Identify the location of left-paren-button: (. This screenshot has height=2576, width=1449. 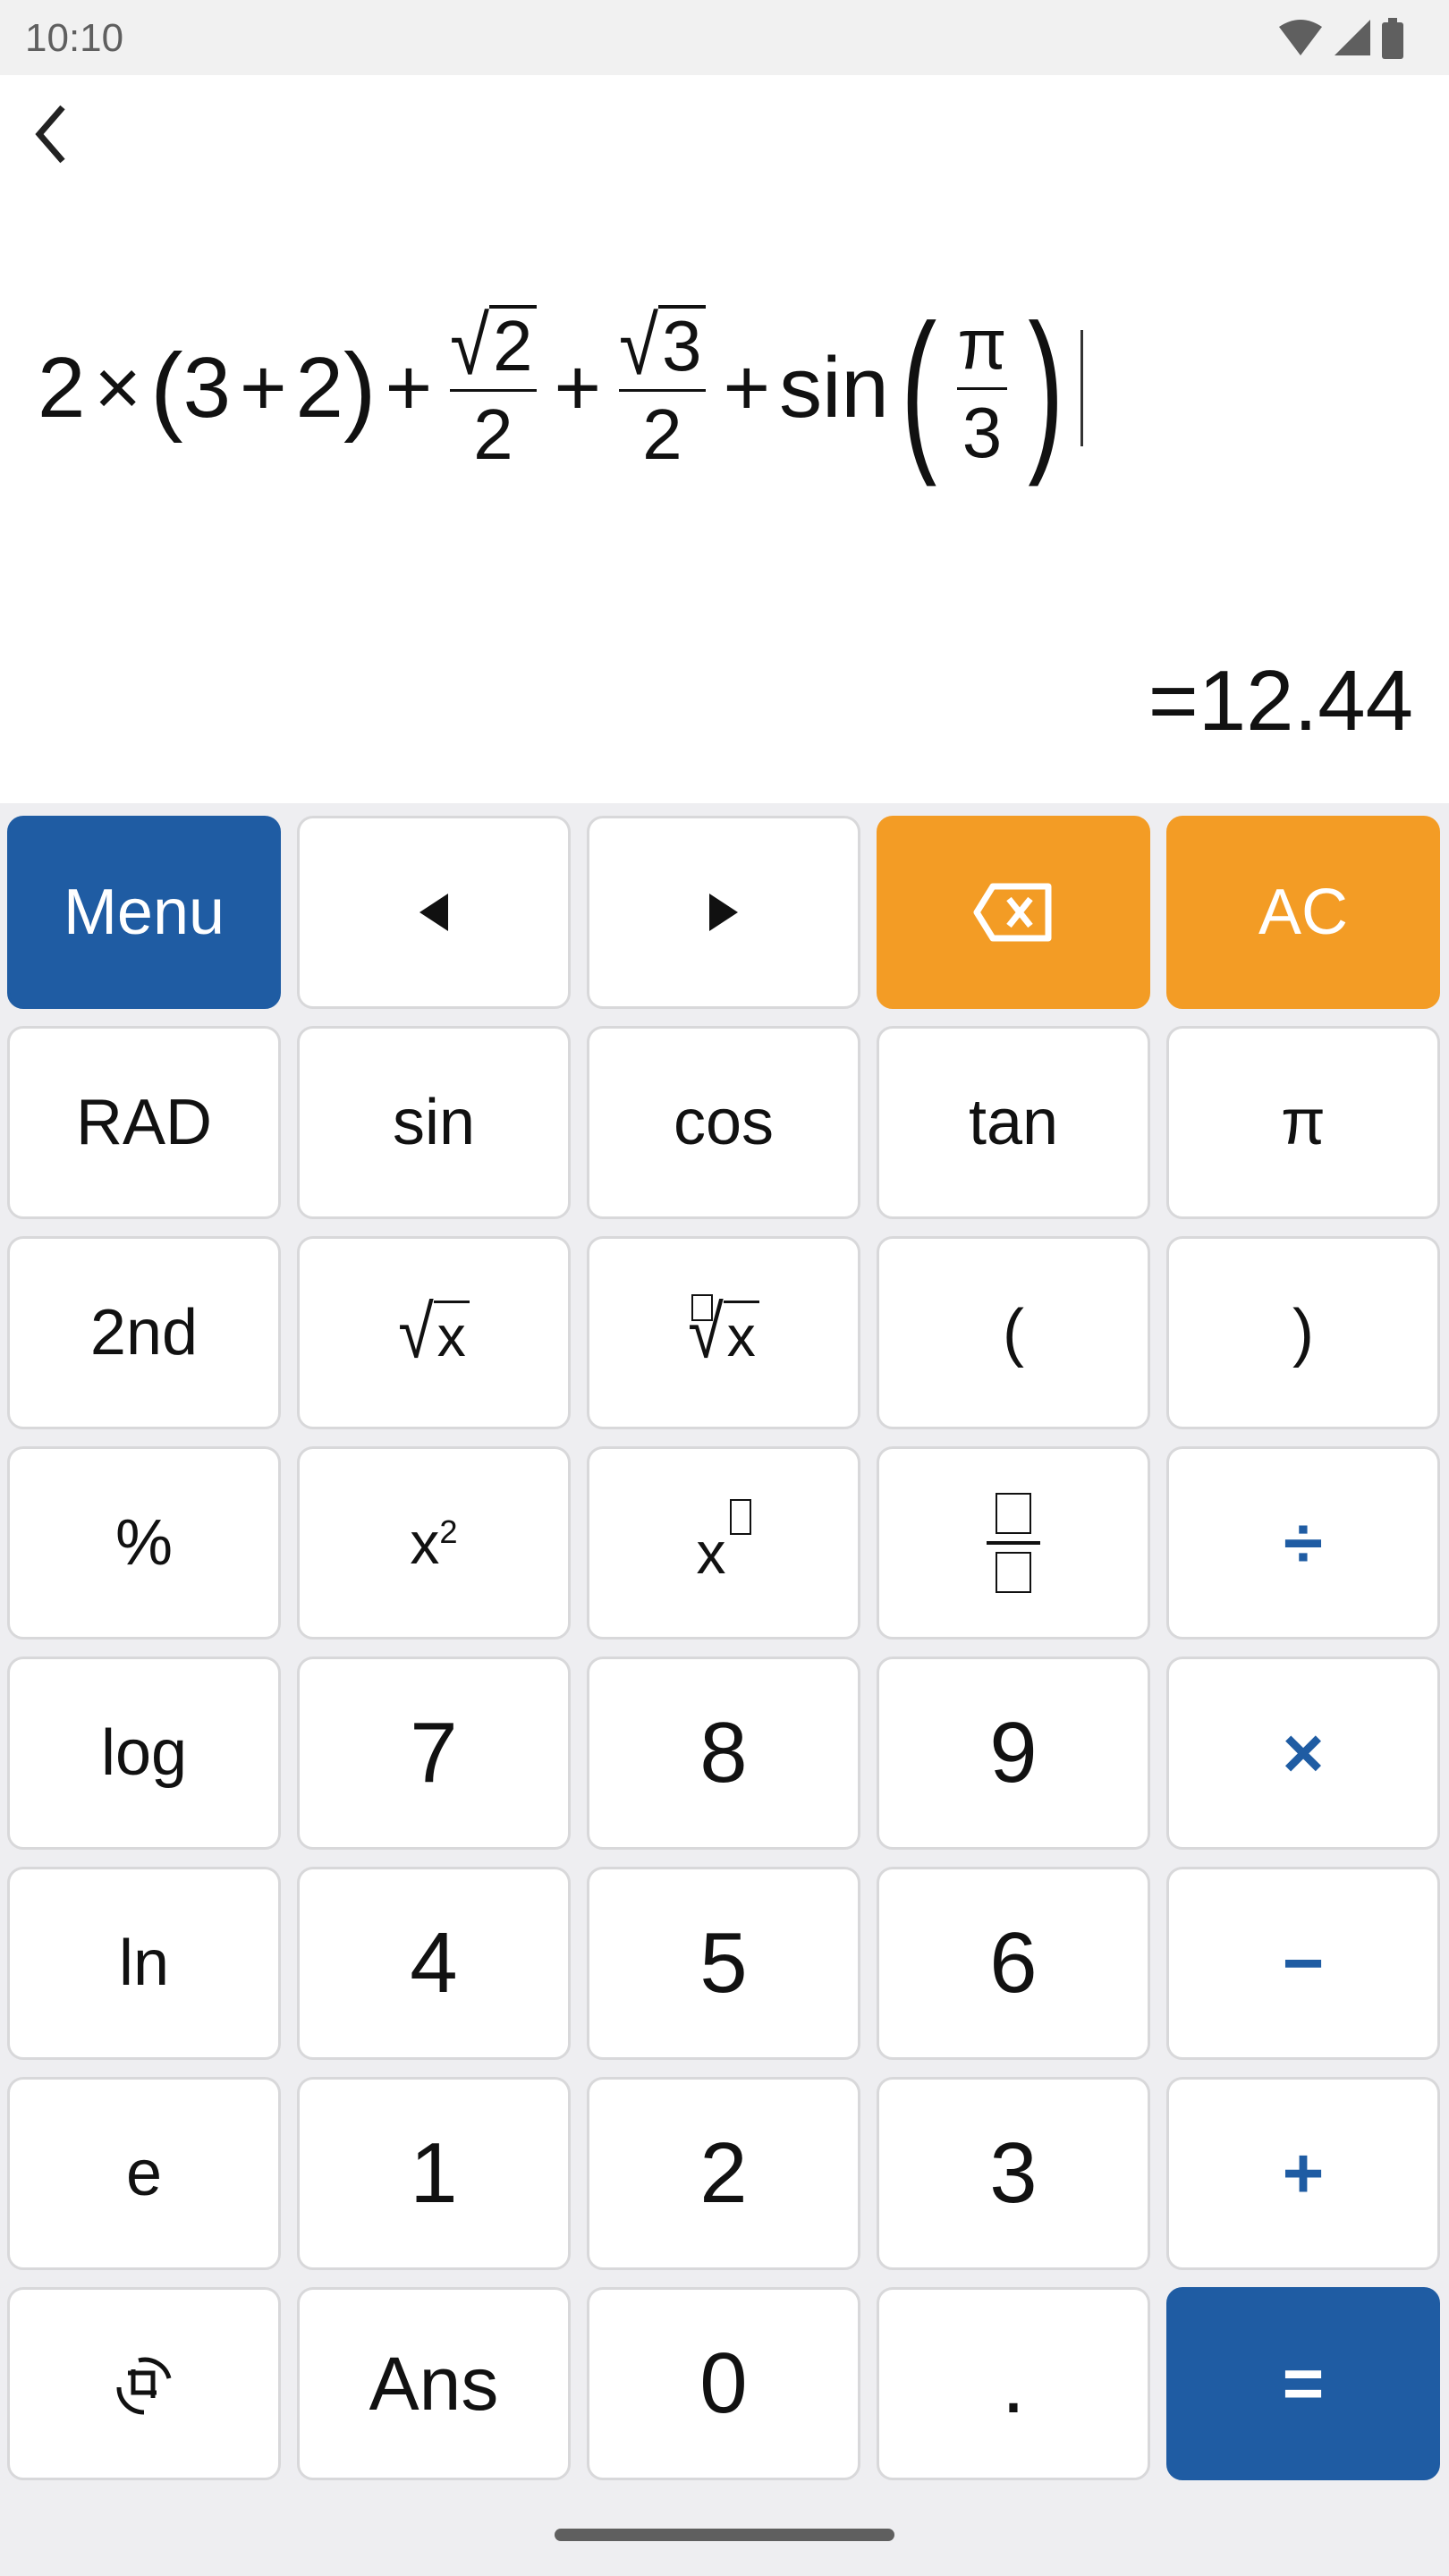
(1013, 1332).